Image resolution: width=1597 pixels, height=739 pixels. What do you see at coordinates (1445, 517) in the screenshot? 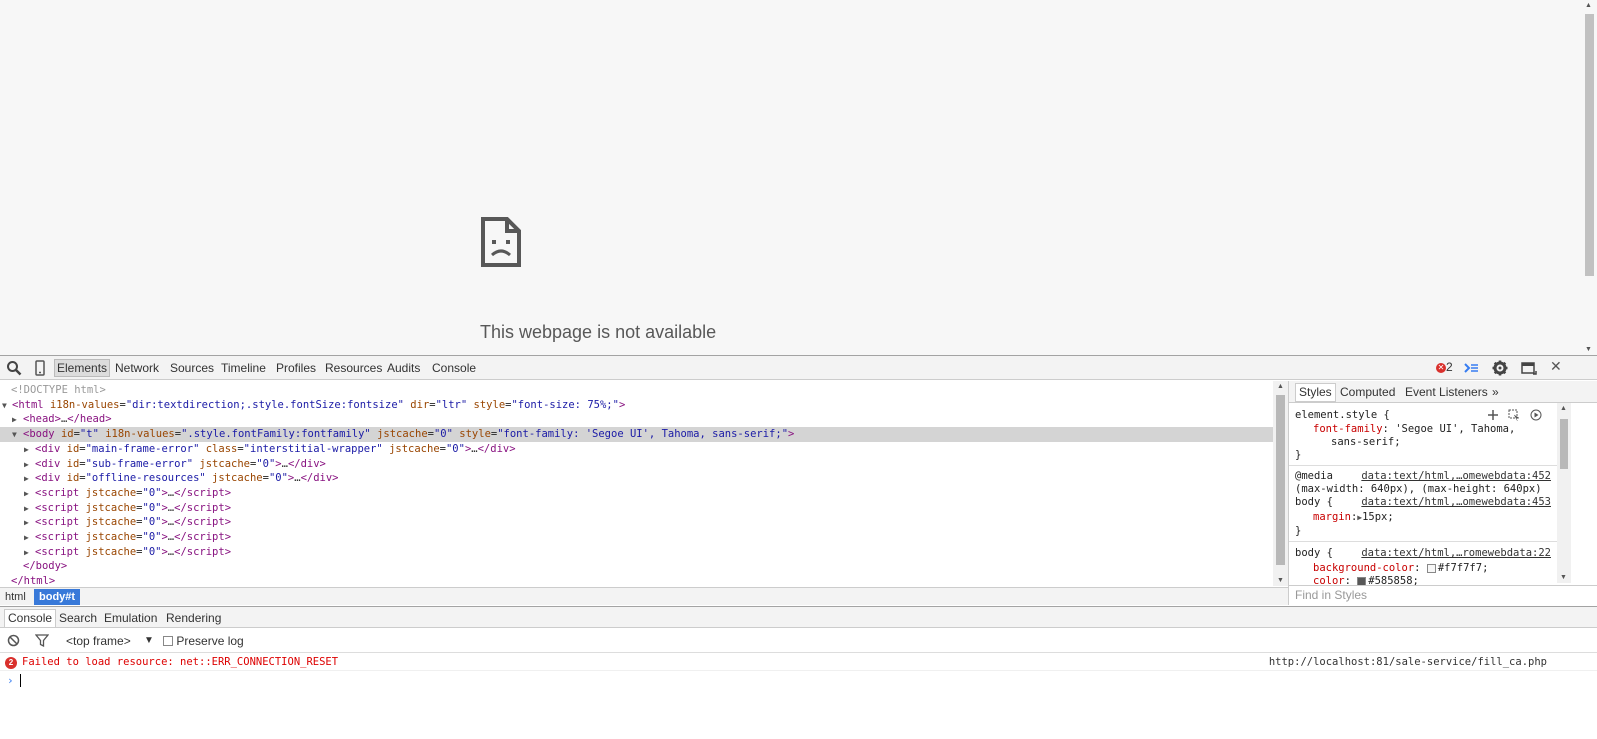
I see `margin-declaration: margin:▶15px;` at bounding box center [1445, 517].